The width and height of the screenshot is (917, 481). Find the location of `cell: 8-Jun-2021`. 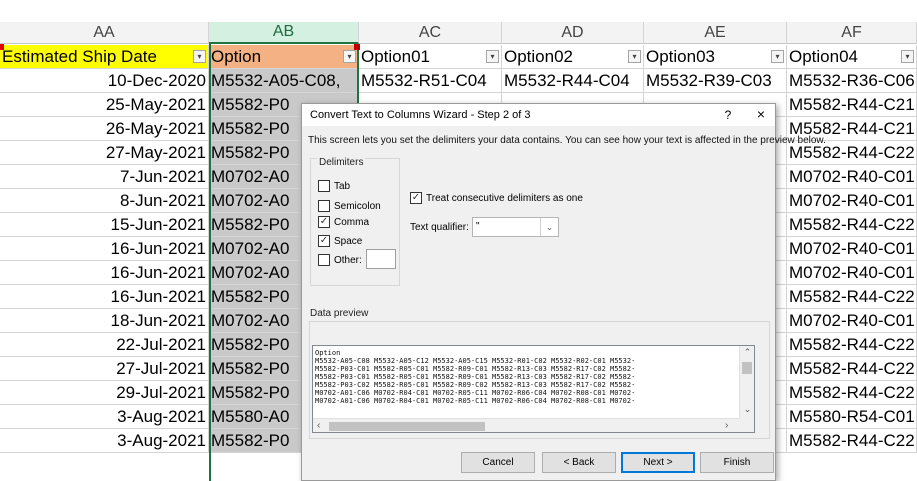

cell: 8-Jun-2021 is located at coordinates (104, 201).